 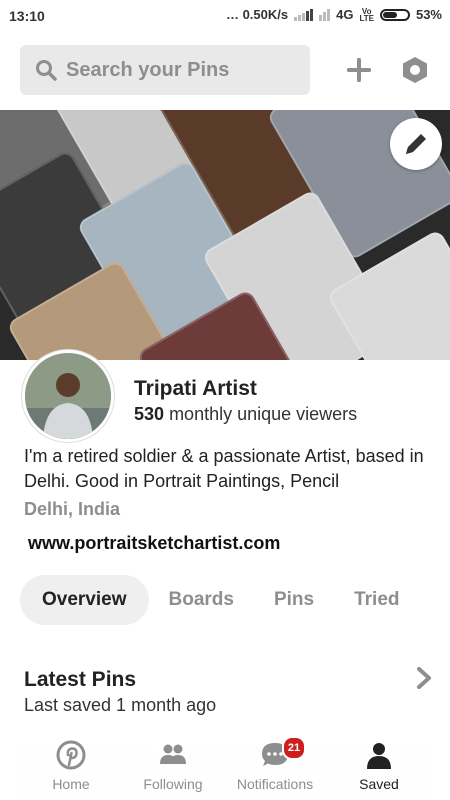 I want to click on plus-icon, so click(x=359, y=70).